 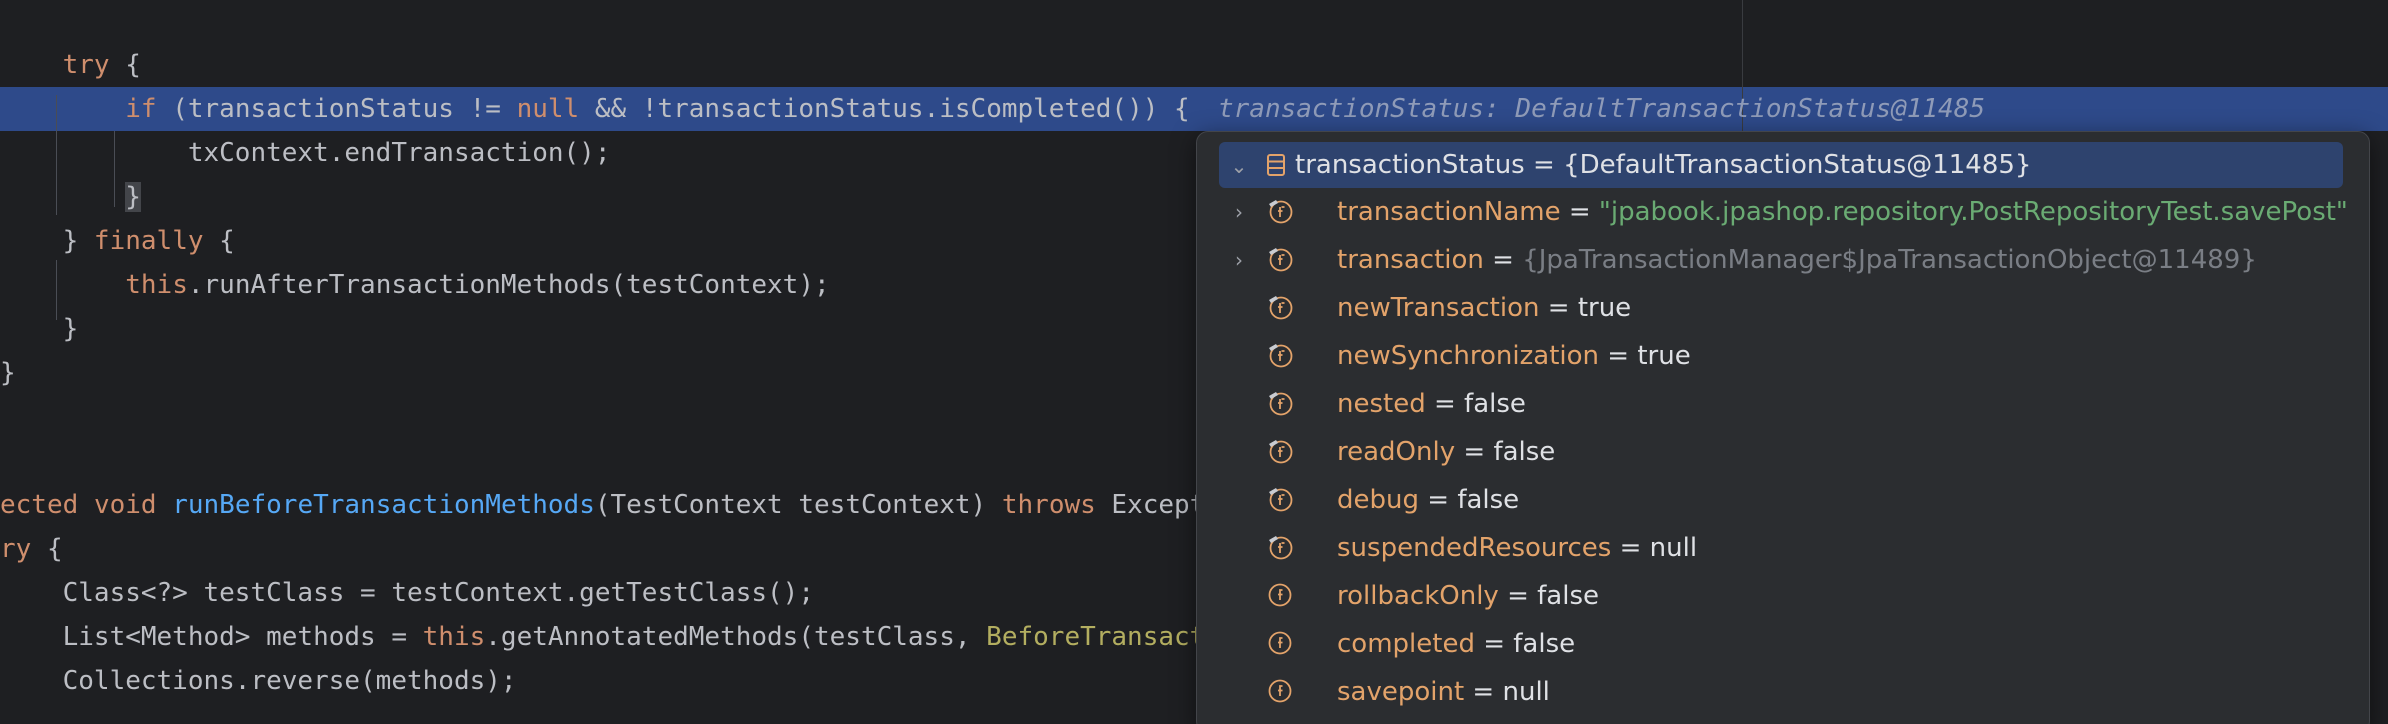 What do you see at coordinates (156, 285) in the screenshot?
I see `code-token: this` at bounding box center [156, 285].